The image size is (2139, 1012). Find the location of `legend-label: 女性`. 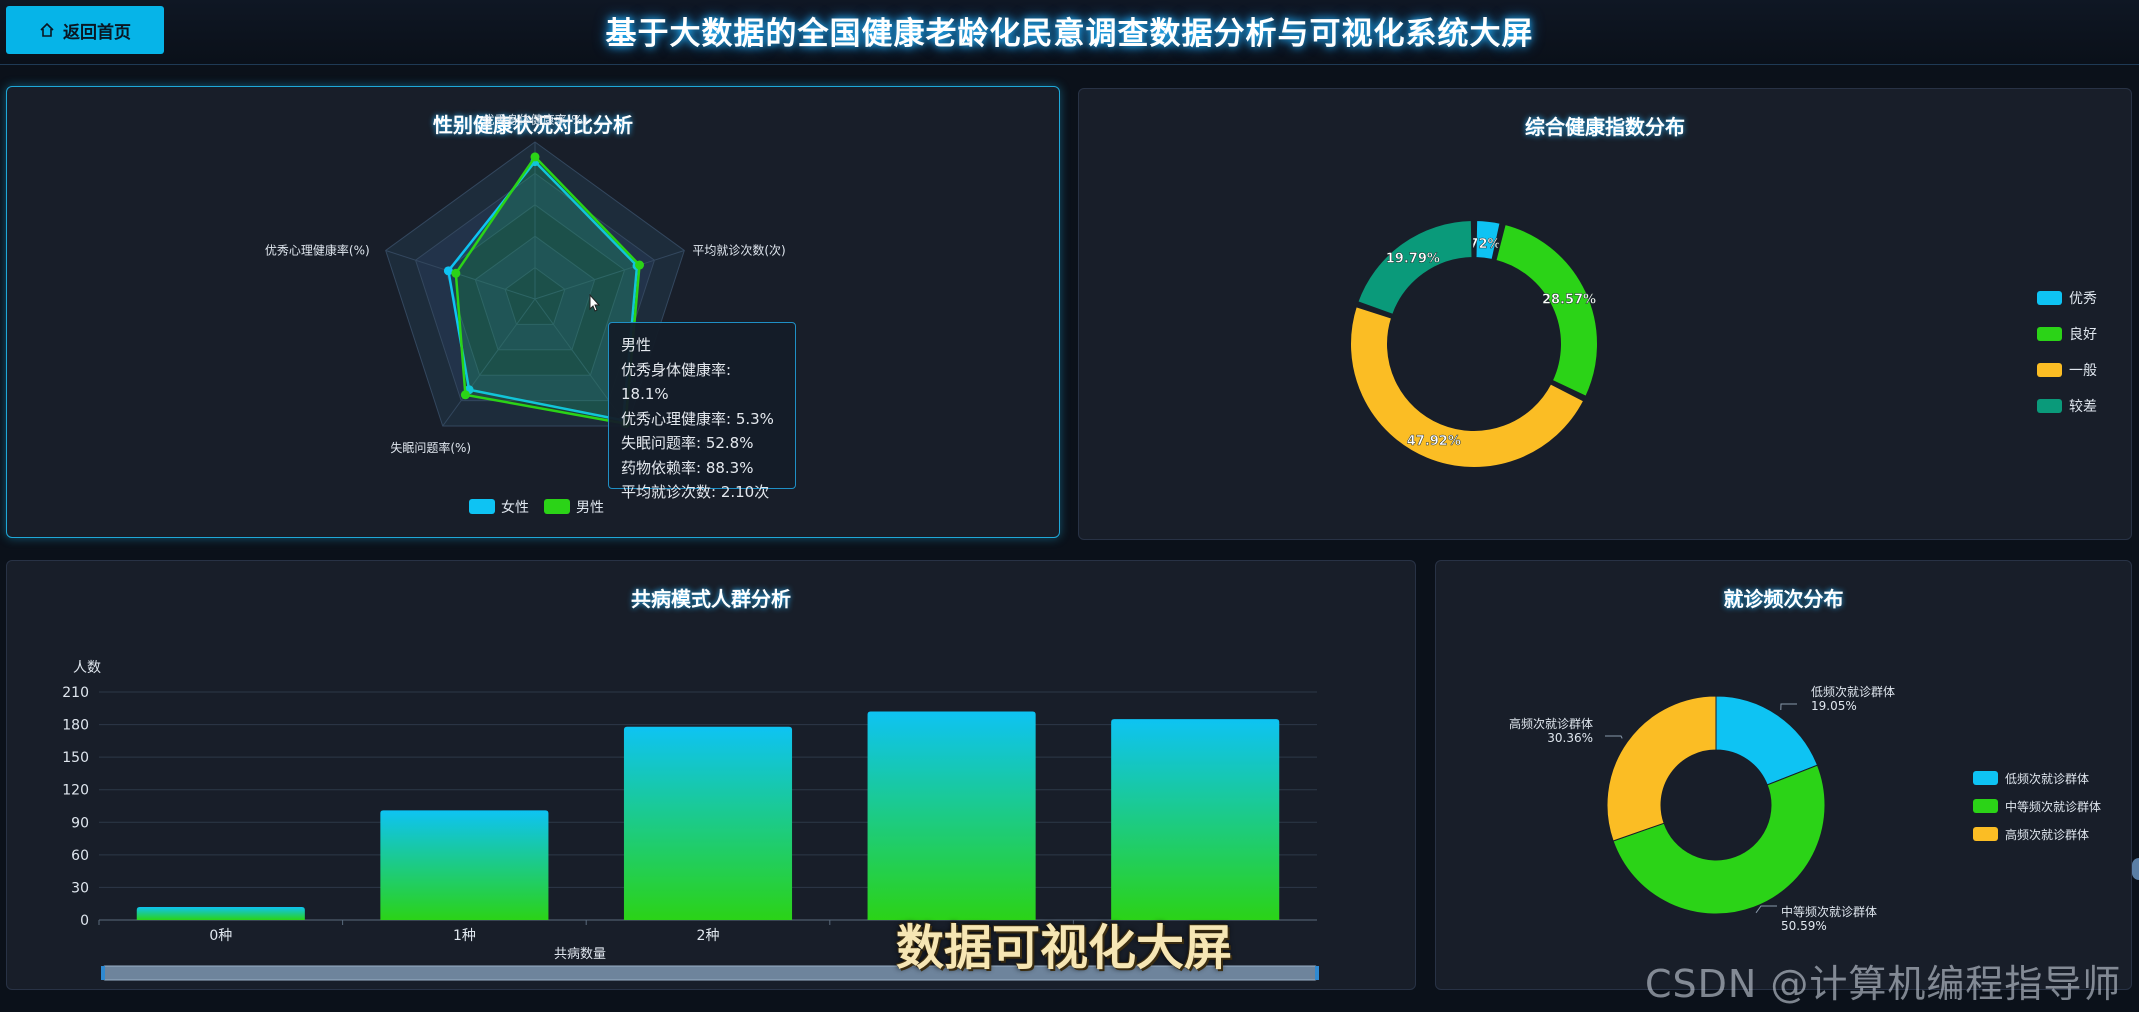

legend-label: 女性 is located at coordinates (515, 507).